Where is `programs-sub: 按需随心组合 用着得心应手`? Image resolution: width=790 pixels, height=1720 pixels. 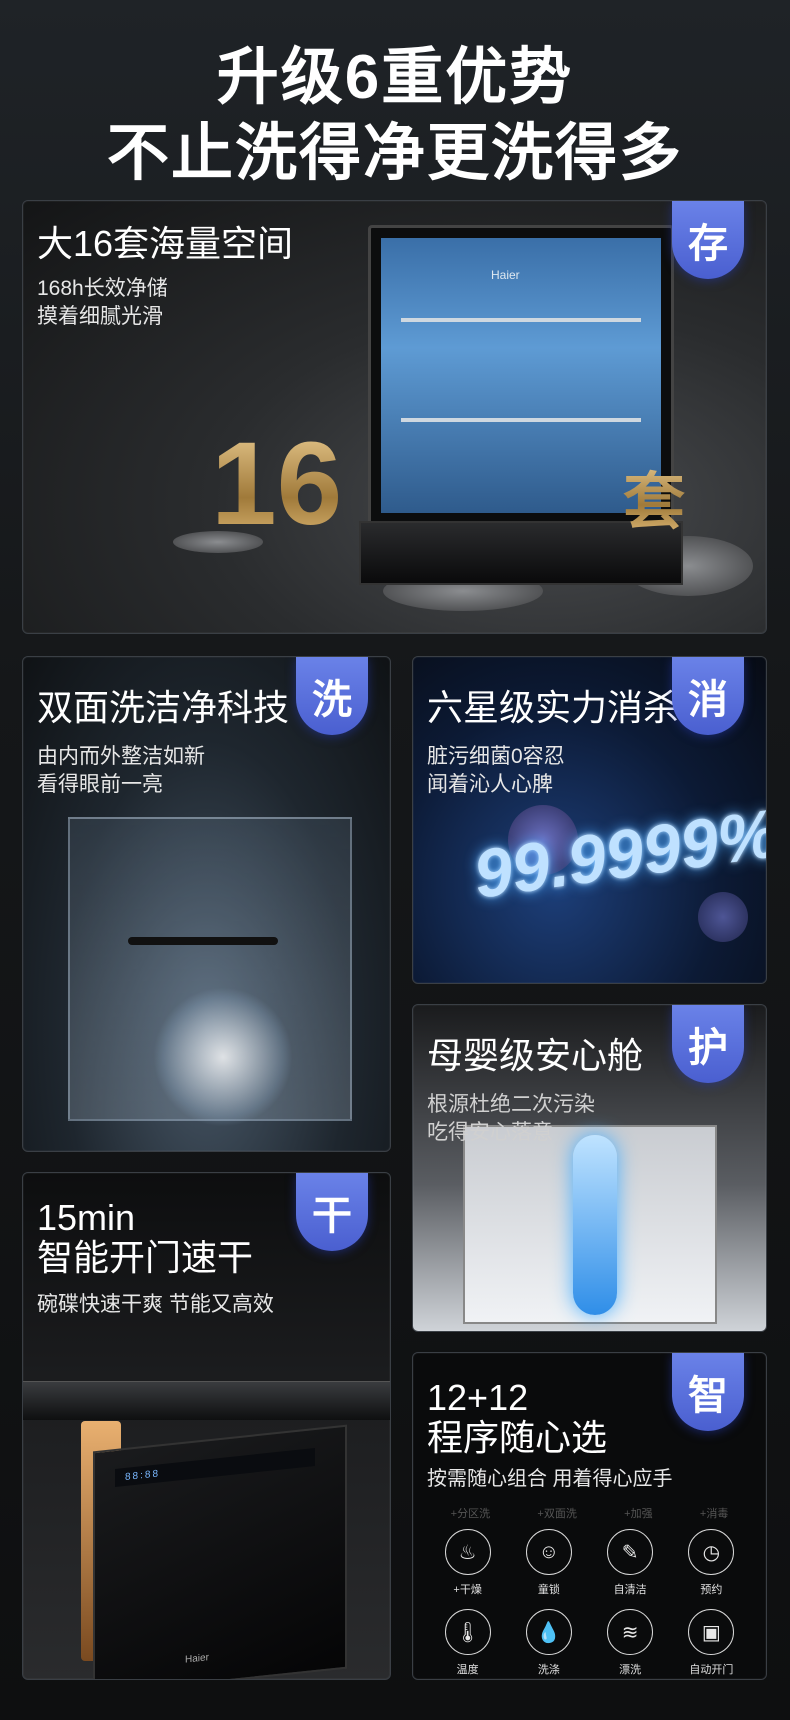
programs-sub: 按需随心组合 用着得心应手 is located at coordinates (550, 1479).